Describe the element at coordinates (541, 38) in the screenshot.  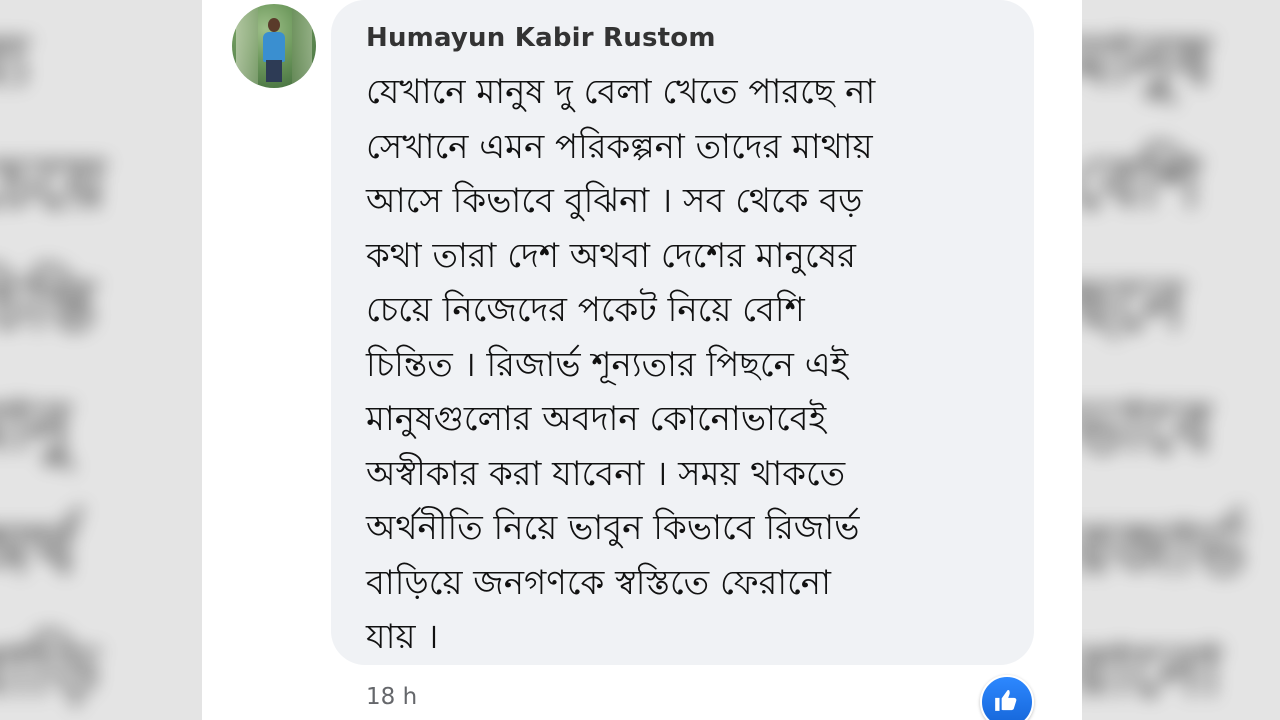
I see `comment-author: Humayun Kabir Rustom` at that location.